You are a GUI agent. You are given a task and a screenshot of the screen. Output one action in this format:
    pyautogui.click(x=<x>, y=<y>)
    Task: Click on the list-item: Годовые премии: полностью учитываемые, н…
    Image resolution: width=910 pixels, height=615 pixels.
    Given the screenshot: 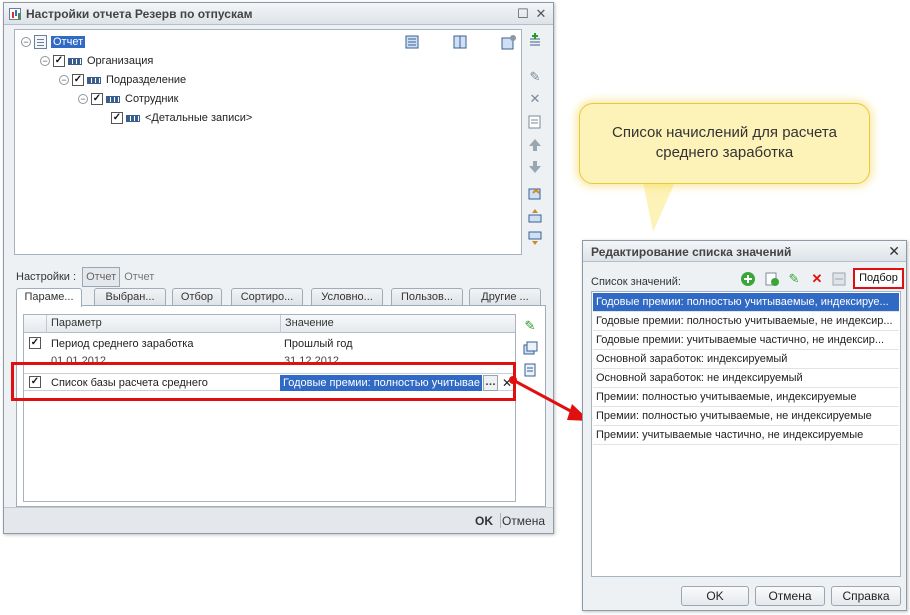 What is the action you would take?
    pyautogui.click(x=746, y=321)
    